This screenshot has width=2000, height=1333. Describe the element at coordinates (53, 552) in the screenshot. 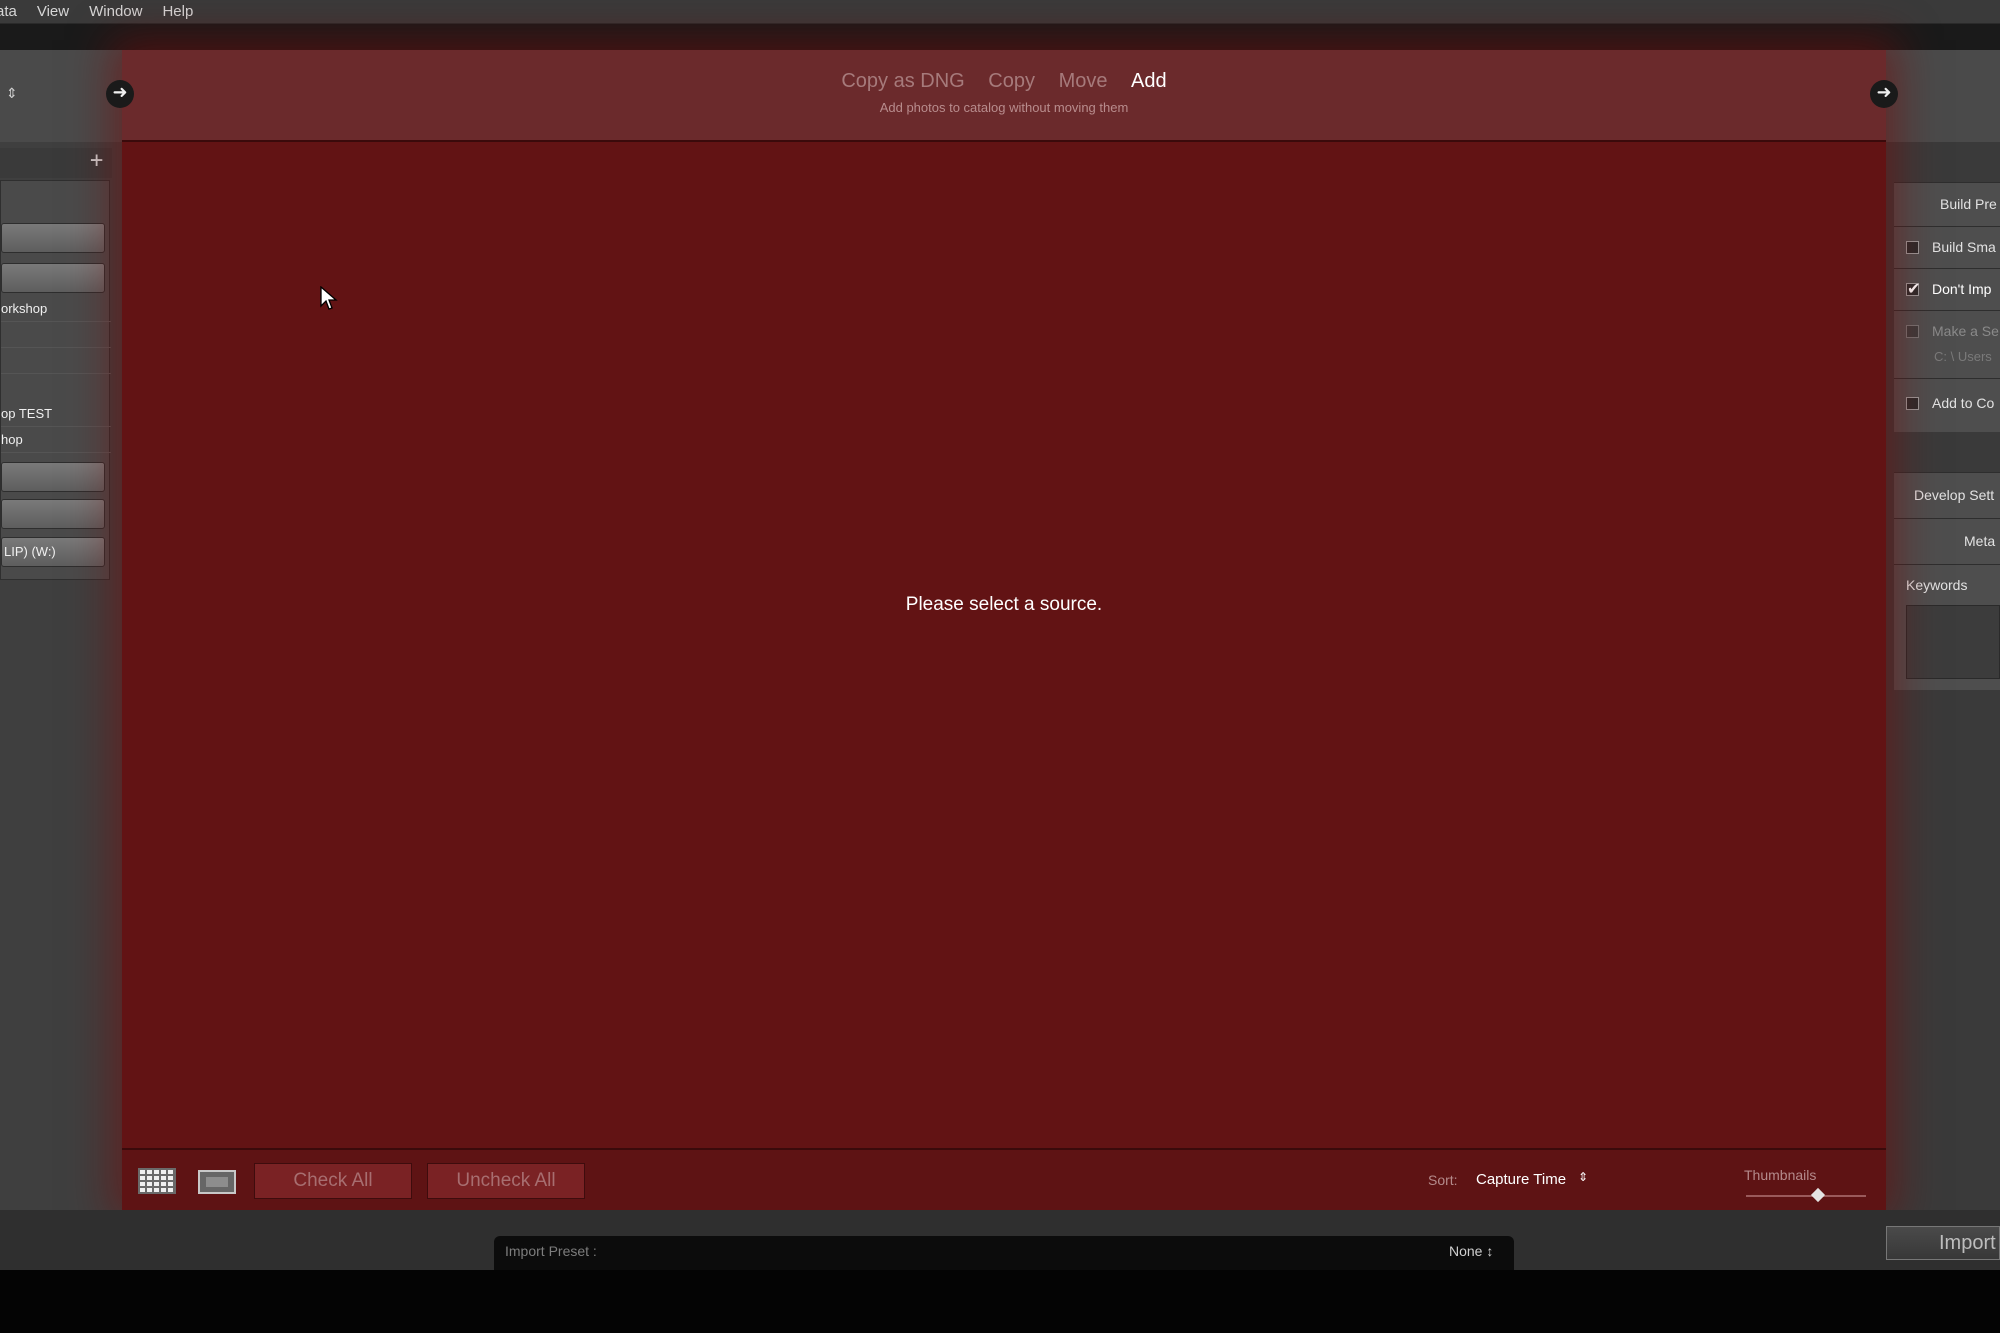

I see `source-drive-item: LIP) (W:)` at that location.